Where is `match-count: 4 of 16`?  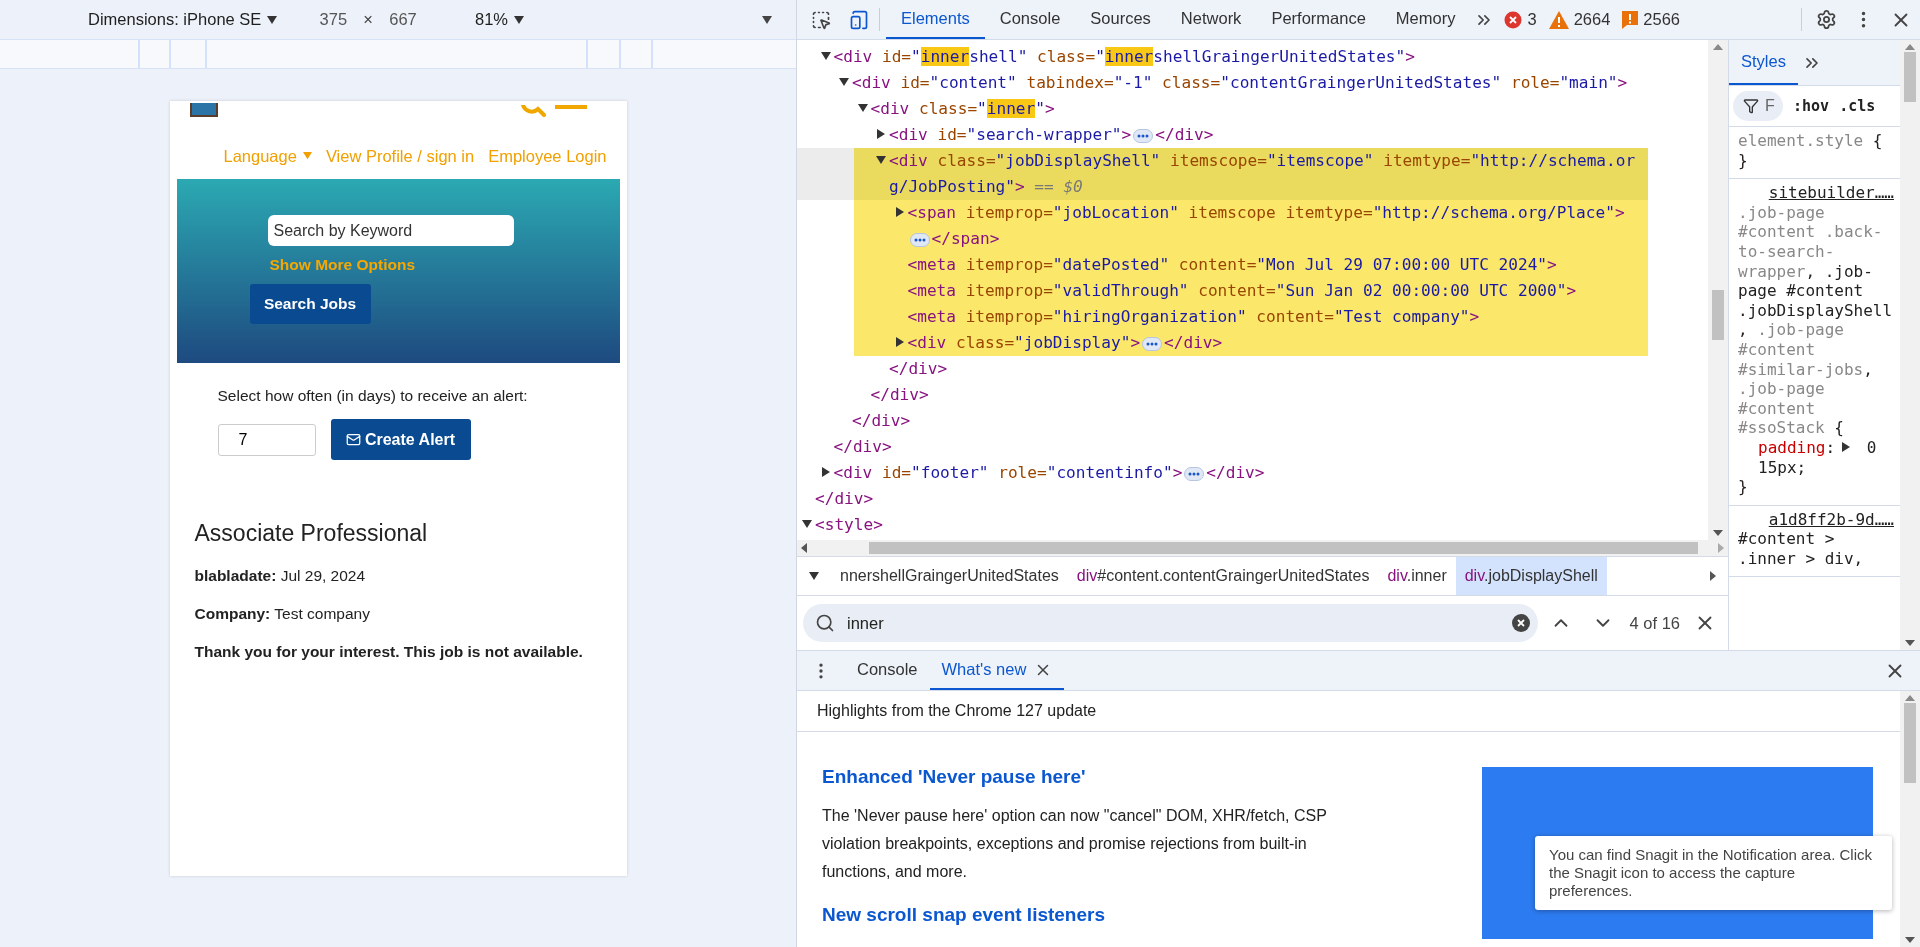
match-count: 4 of 16 is located at coordinates (1654, 623).